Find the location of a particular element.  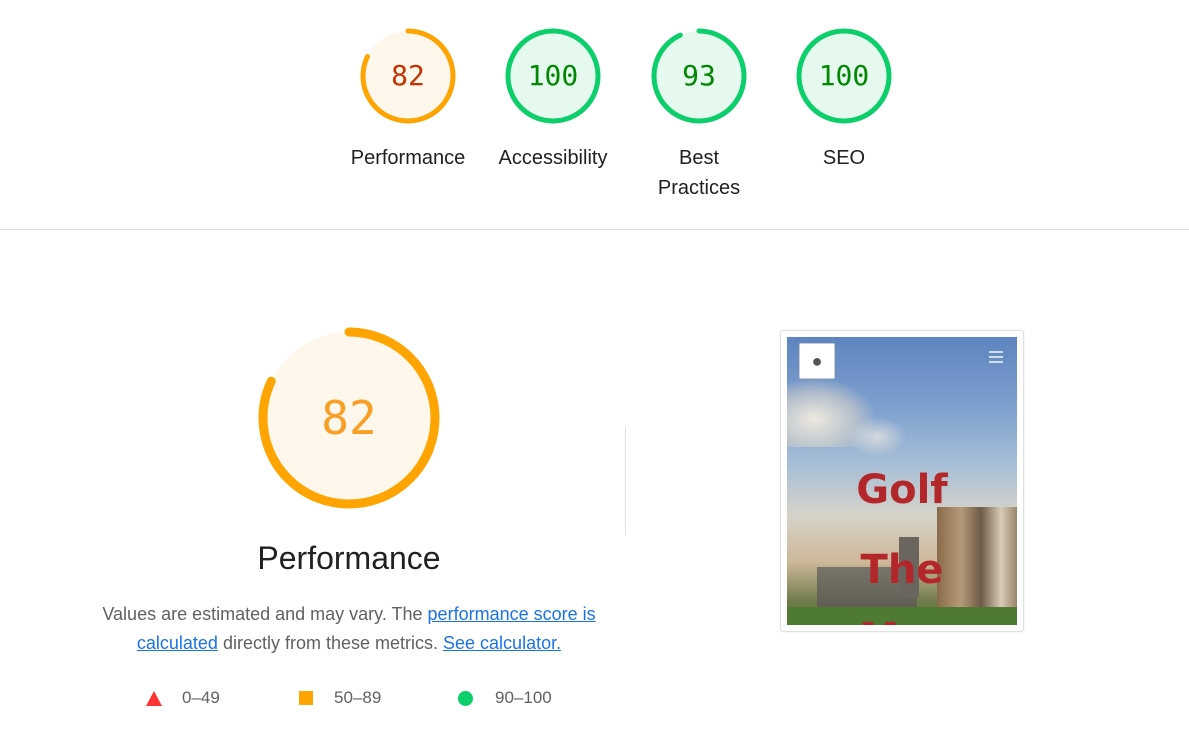

gauge-label: Accessibility is located at coordinates (553, 158).